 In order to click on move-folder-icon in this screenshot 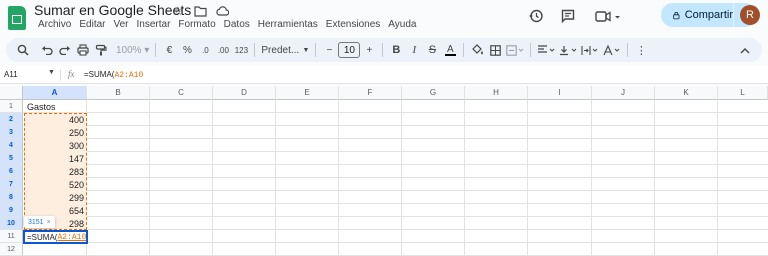, I will do `click(200, 11)`.